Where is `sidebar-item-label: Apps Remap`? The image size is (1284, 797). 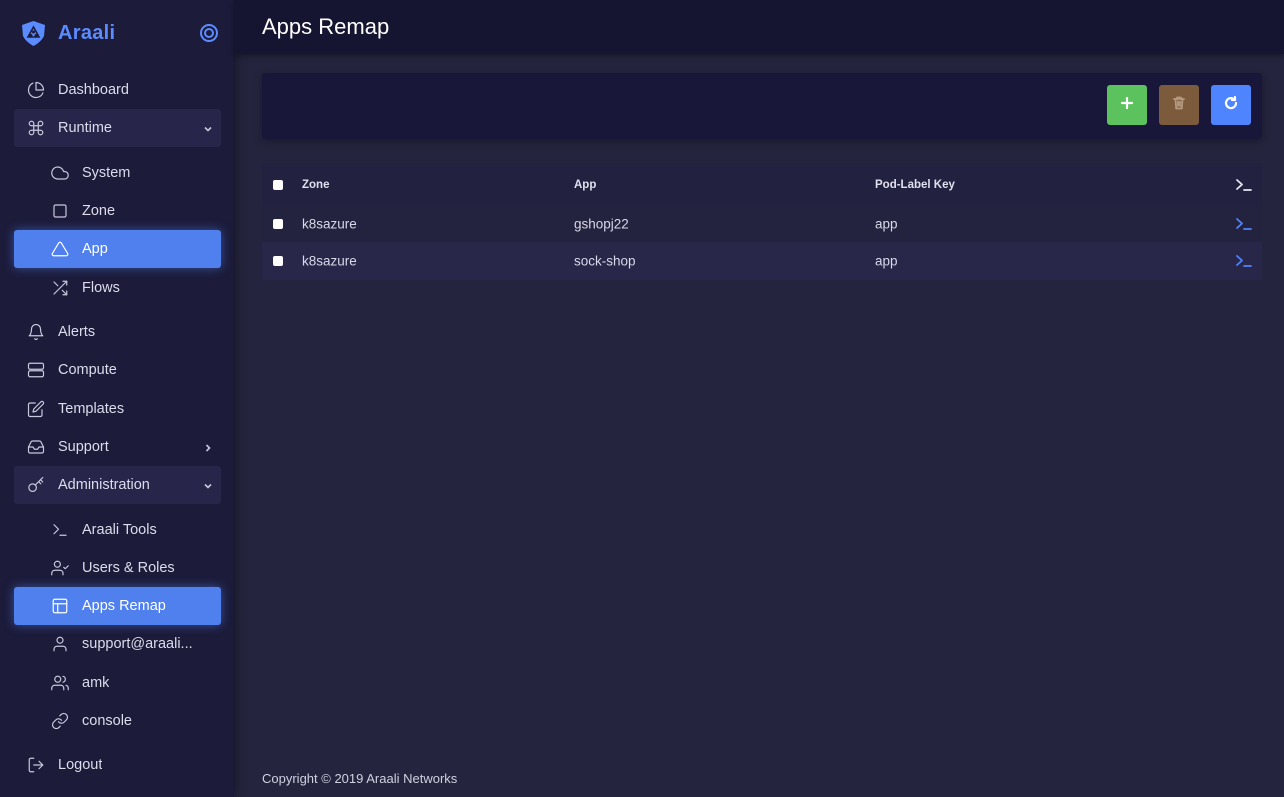 sidebar-item-label: Apps Remap is located at coordinates (124, 606).